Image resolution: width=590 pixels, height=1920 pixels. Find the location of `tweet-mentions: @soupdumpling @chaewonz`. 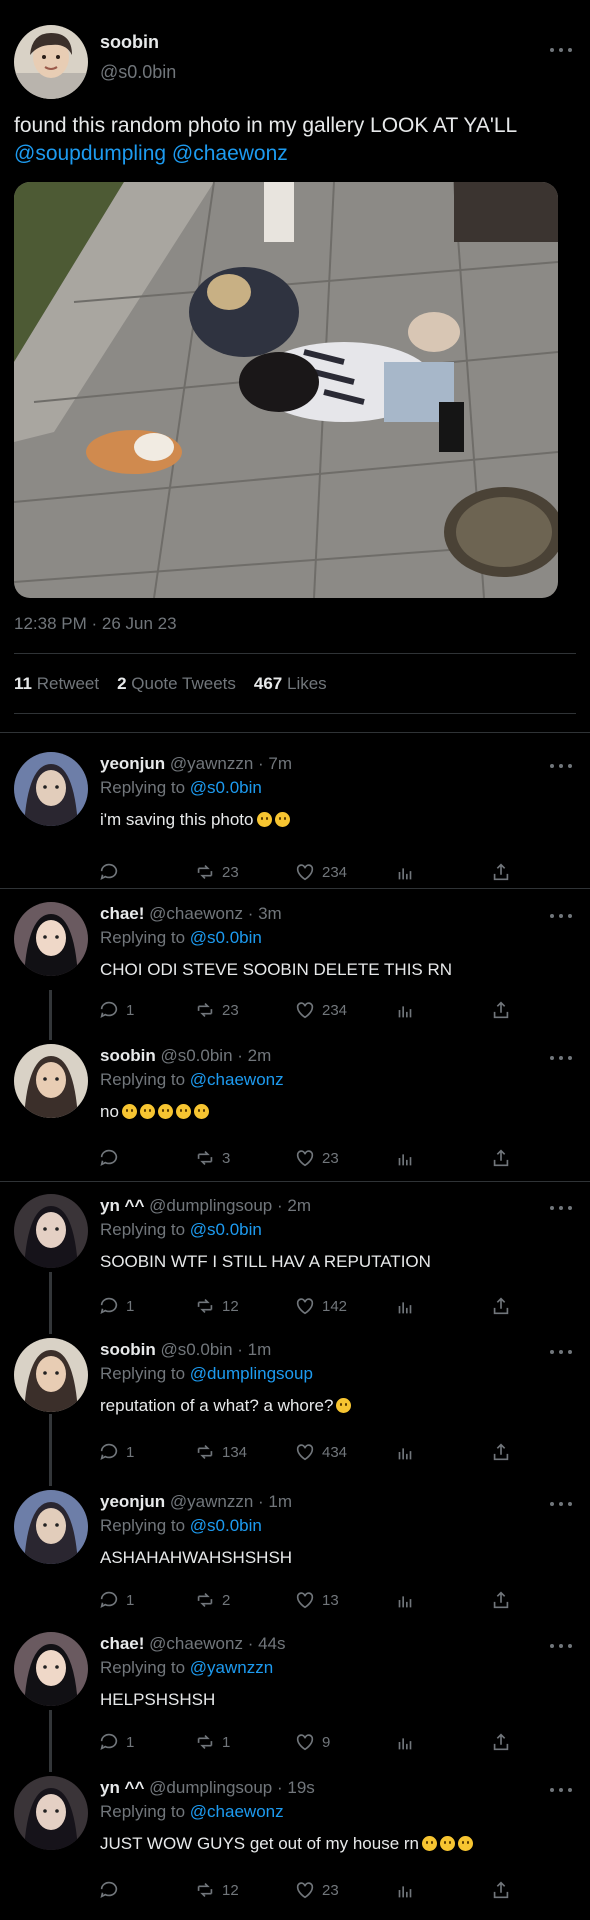

tweet-mentions: @soupdumpling @chaewonz is located at coordinates (151, 153).